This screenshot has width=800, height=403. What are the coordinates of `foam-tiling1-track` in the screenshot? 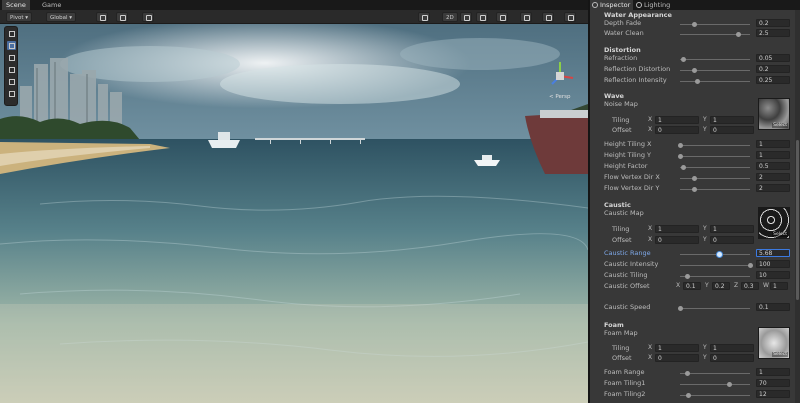 It's located at (715, 384).